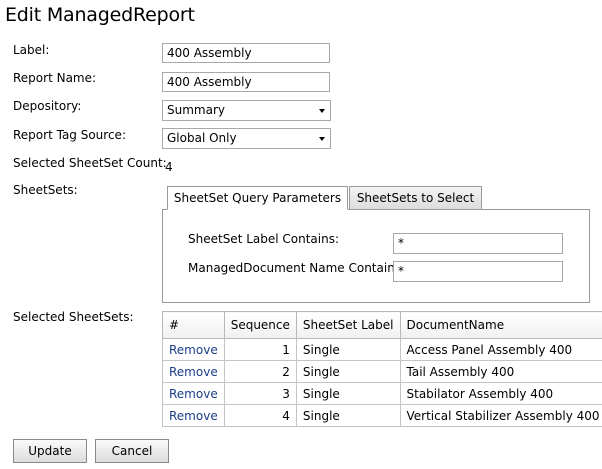  What do you see at coordinates (500, 371) in the screenshot?
I see `document-name-cell: Tail Assembly 400` at bounding box center [500, 371].